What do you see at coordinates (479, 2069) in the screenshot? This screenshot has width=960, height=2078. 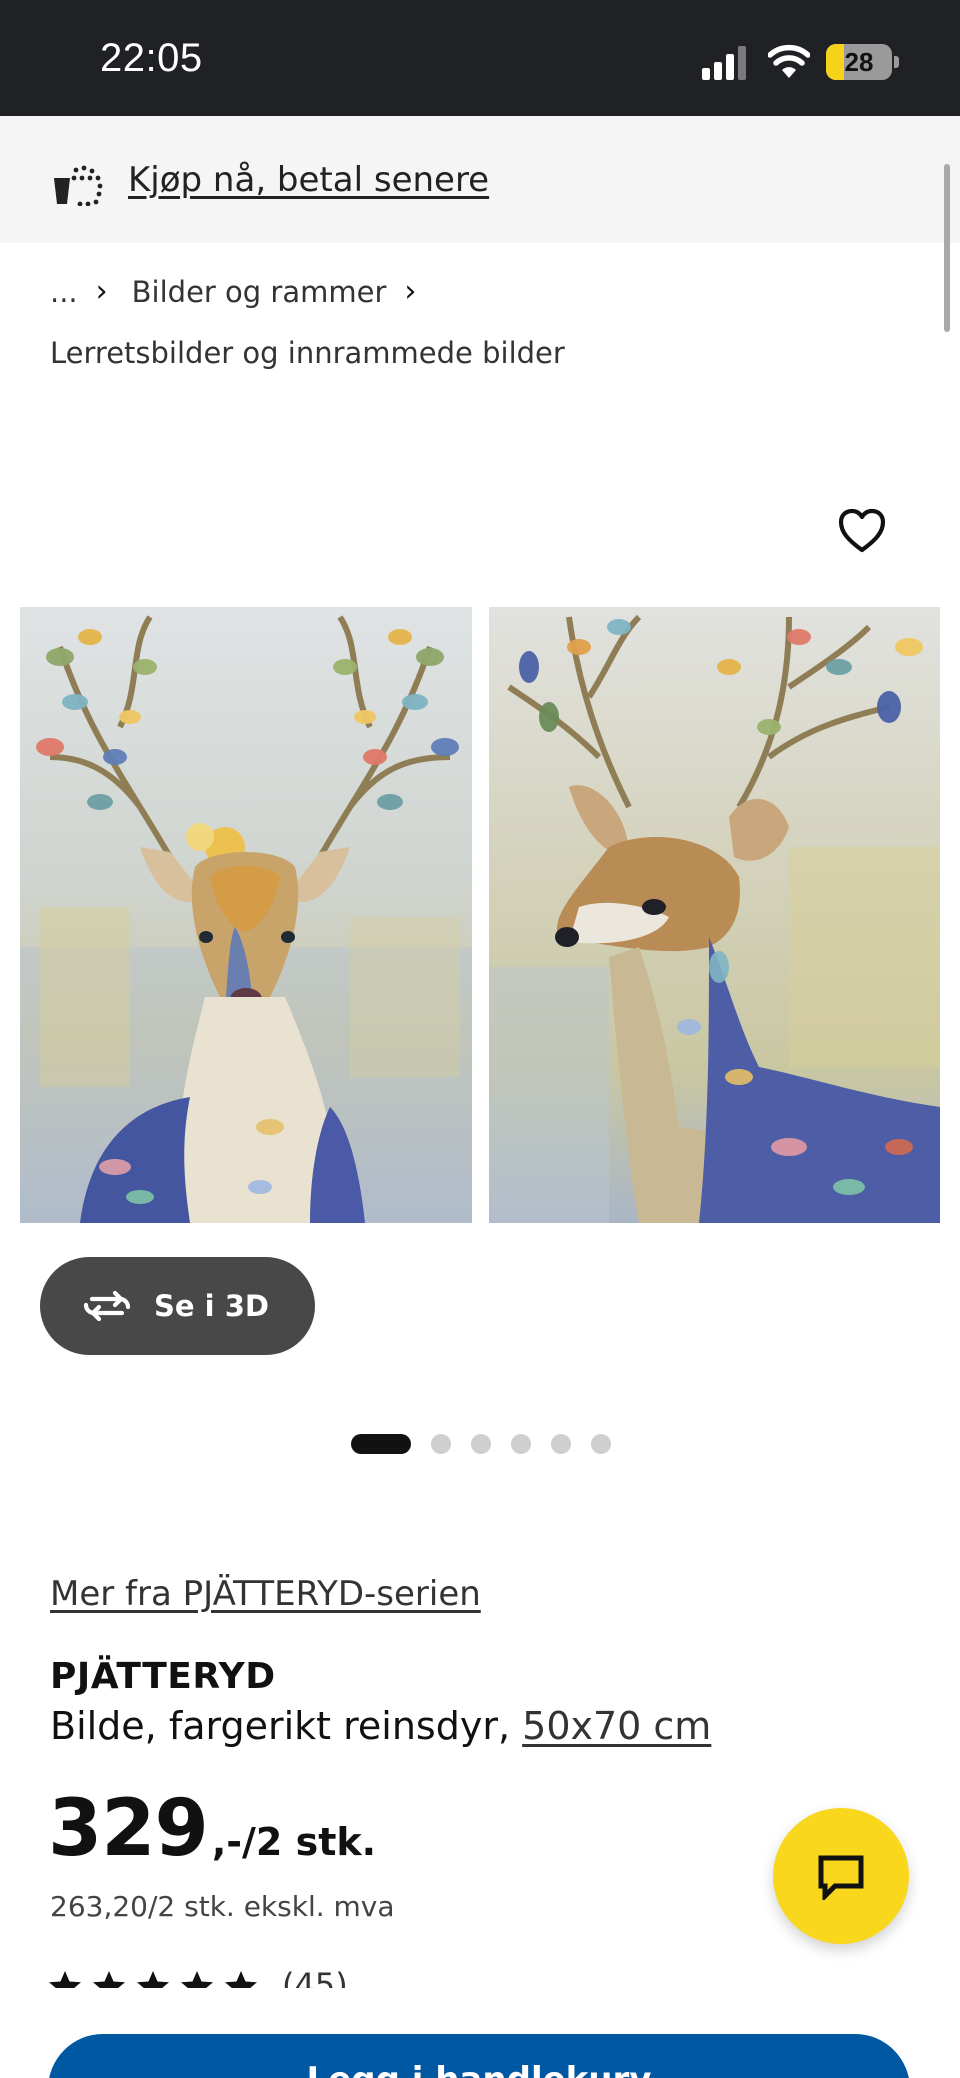 I see `add-to-cart-label: Legg i handlekurv` at bounding box center [479, 2069].